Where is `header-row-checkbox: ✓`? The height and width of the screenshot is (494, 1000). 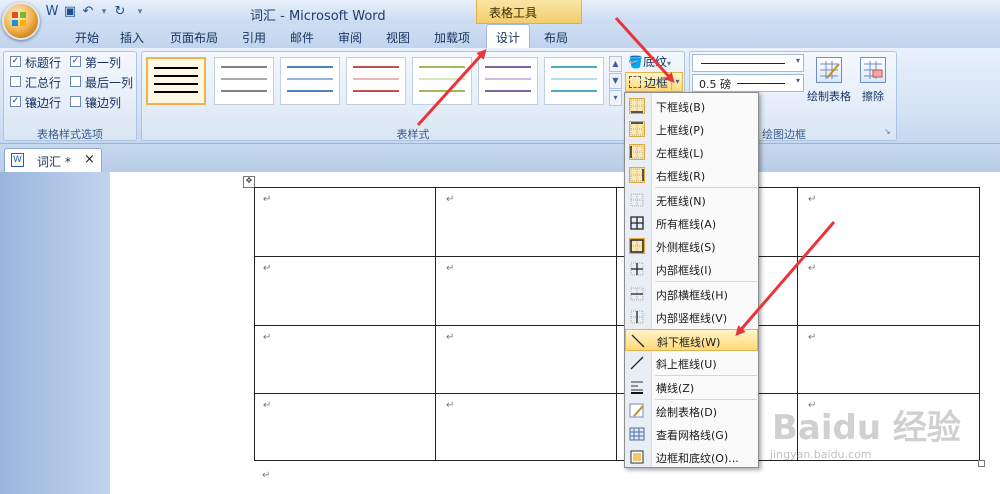
header-row-checkbox: ✓ is located at coordinates (15, 61).